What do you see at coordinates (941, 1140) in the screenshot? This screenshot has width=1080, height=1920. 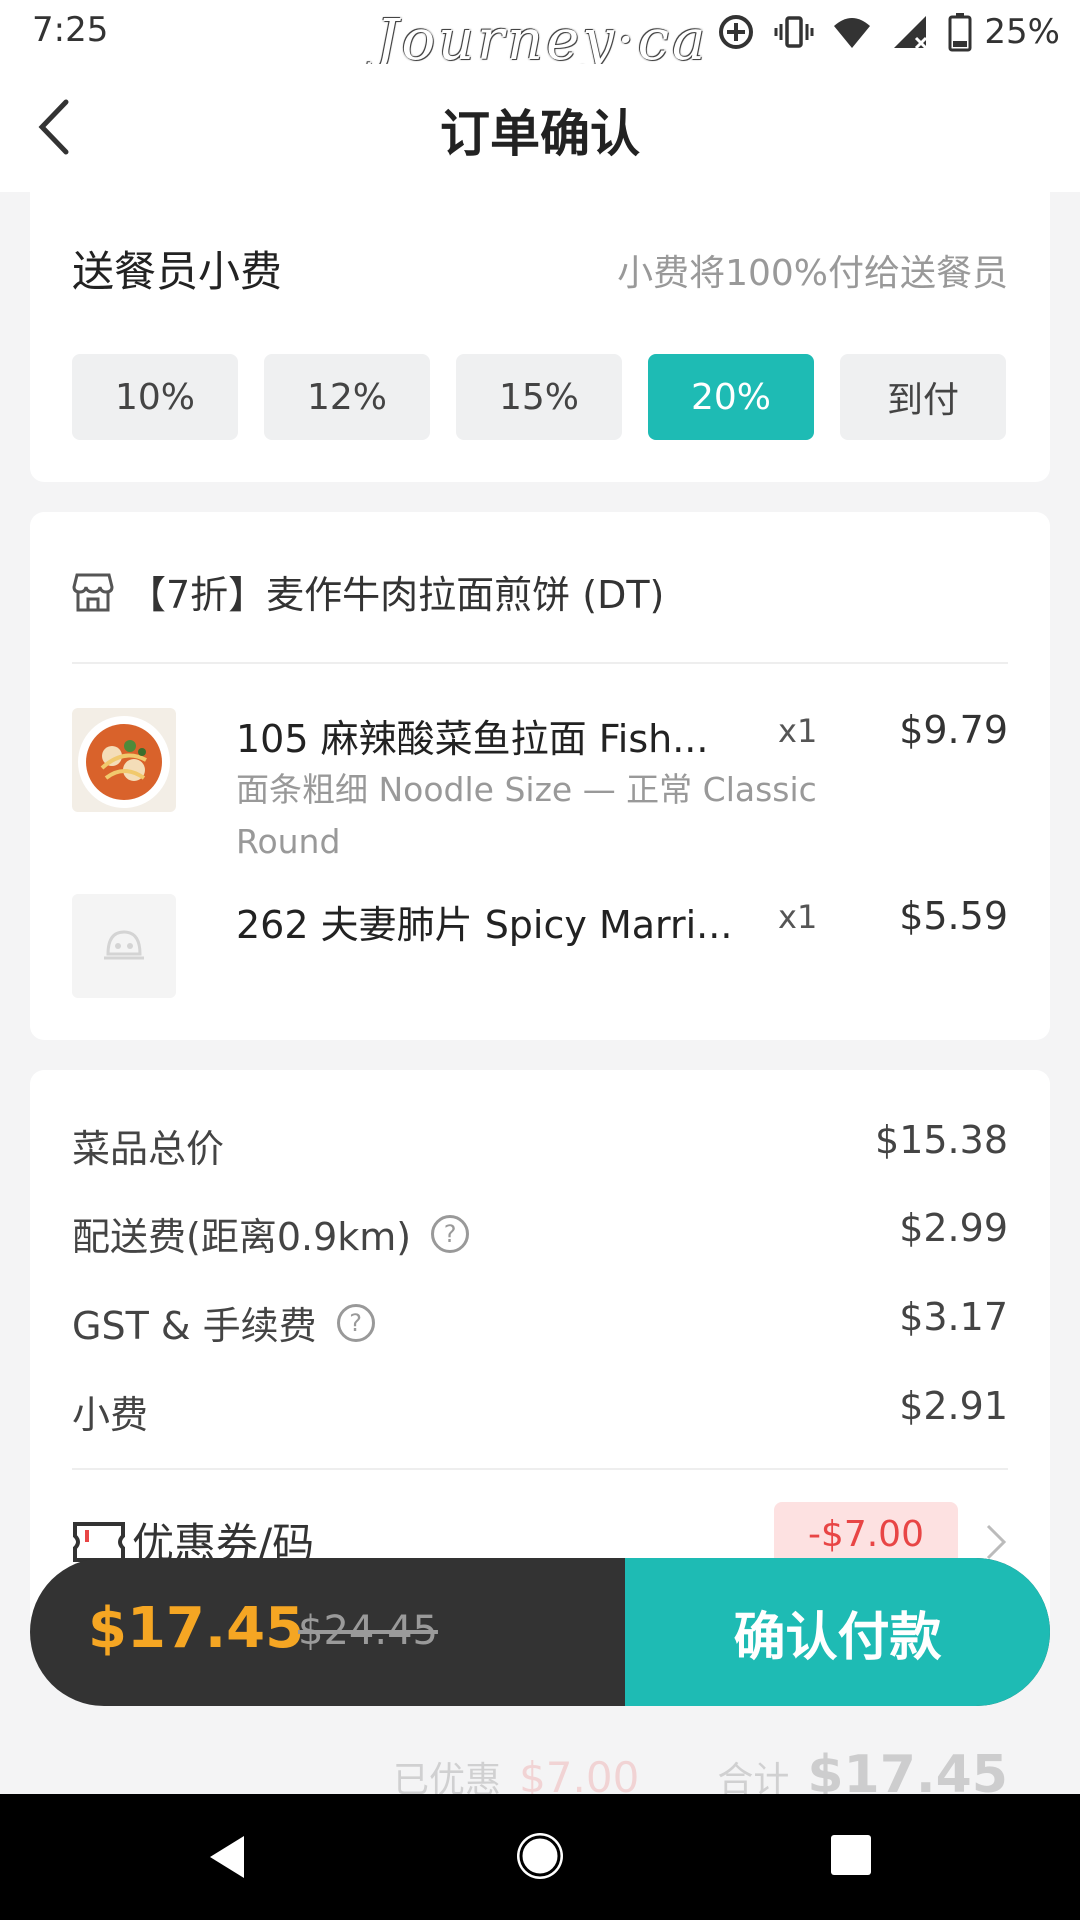 I see `subtotal-value: $15.38` at bounding box center [941, 1140].